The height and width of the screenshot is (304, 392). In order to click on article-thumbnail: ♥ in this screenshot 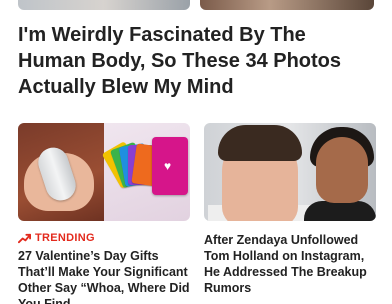, I will do `click(104, 172)`.